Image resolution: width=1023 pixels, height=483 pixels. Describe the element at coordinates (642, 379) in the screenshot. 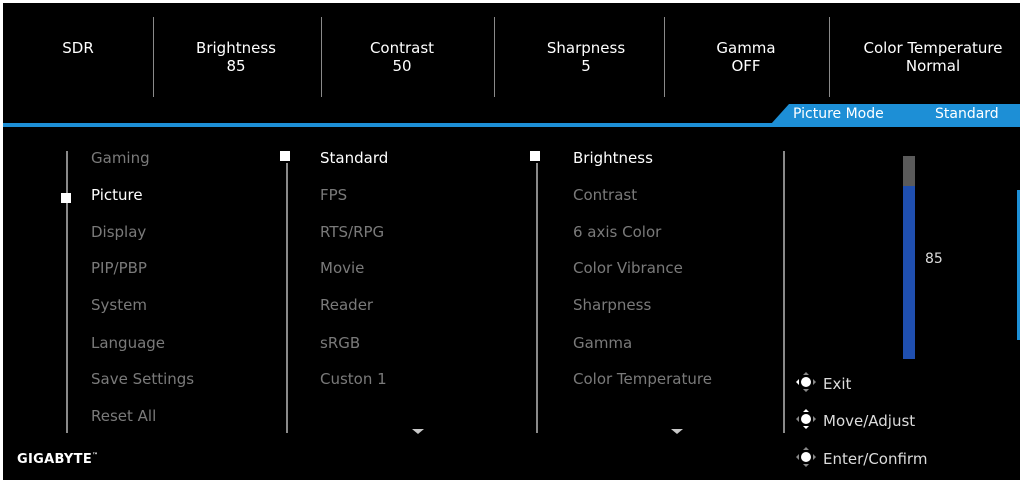

I see `setting-color-temperature: Color Temperature` at that location.